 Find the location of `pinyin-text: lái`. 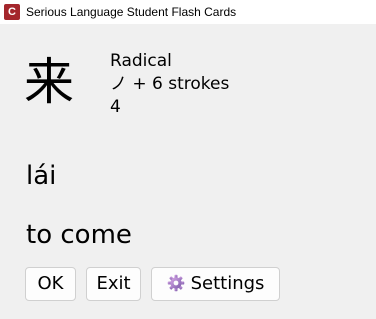

pinyin-text: lái is located at coordinates (41, 176).